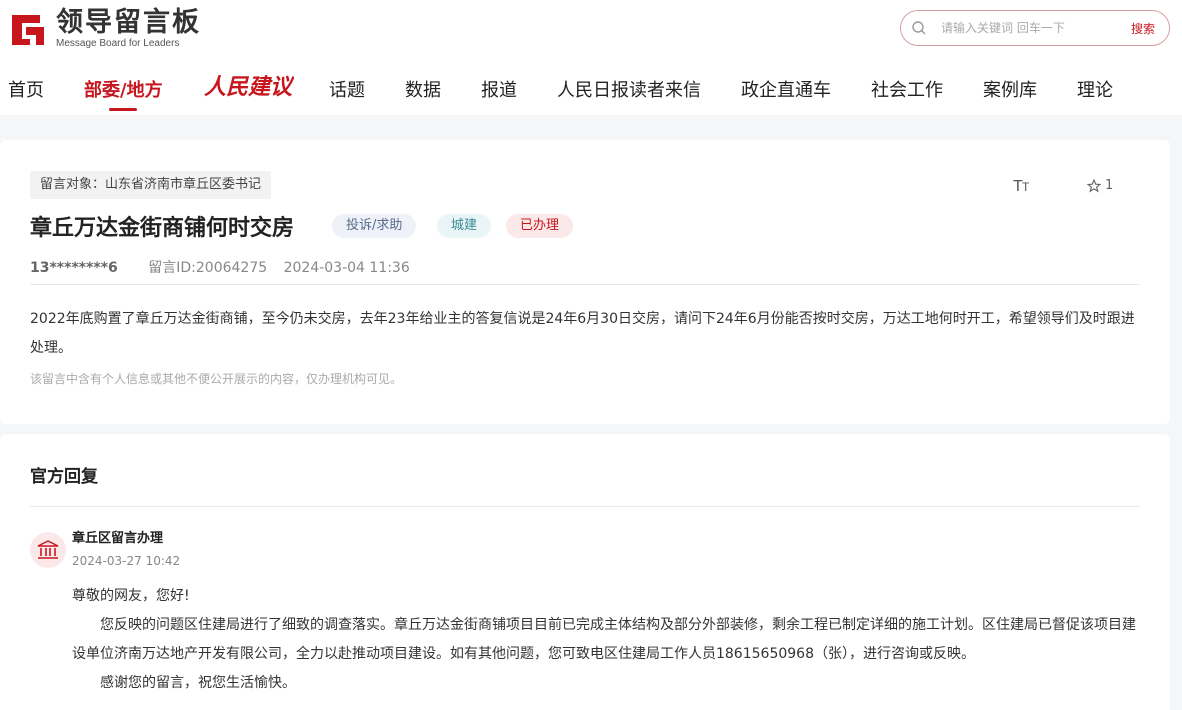 This screenshot has height=710, width=1182. I want to click on message-target: 留言对象：山东省济南市章丘区委书记, so click(151, 185).